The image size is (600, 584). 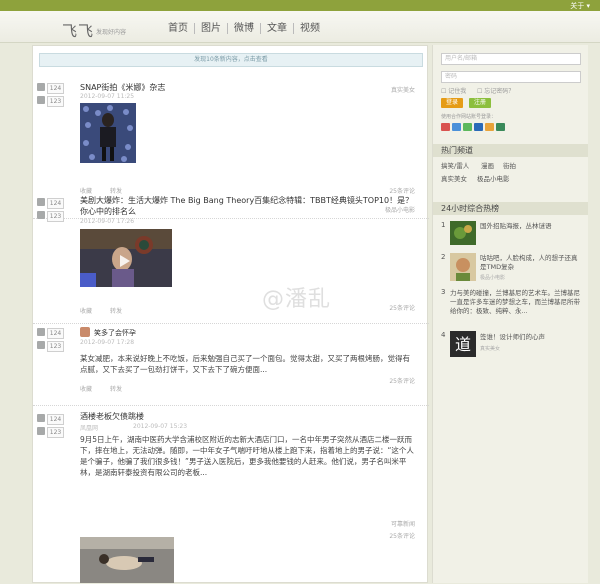 I want to click on channel-short-films: 极品小电影, so click(x=493, y=178).